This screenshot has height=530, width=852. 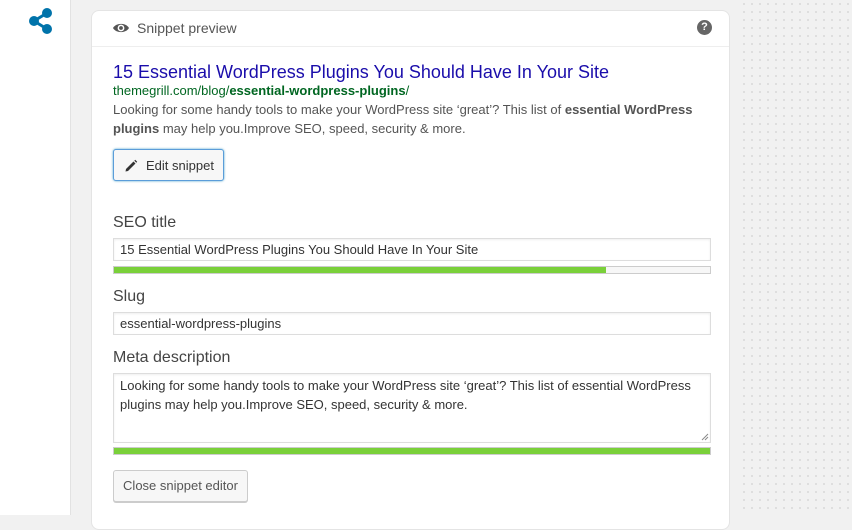 What do you see at coordinates (41, 21) in the screenshot?
I see `share-icon` at bounding box center [41, 21].